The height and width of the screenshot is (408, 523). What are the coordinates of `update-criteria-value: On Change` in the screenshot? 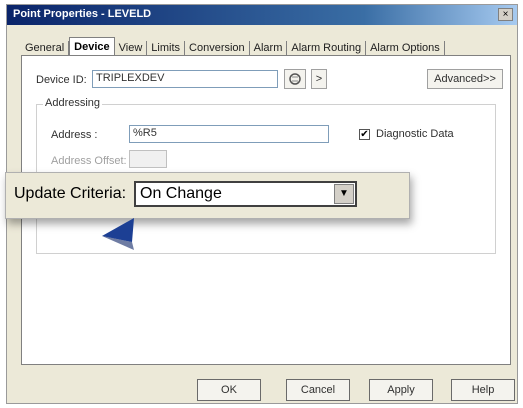 It's located at (181, 193).